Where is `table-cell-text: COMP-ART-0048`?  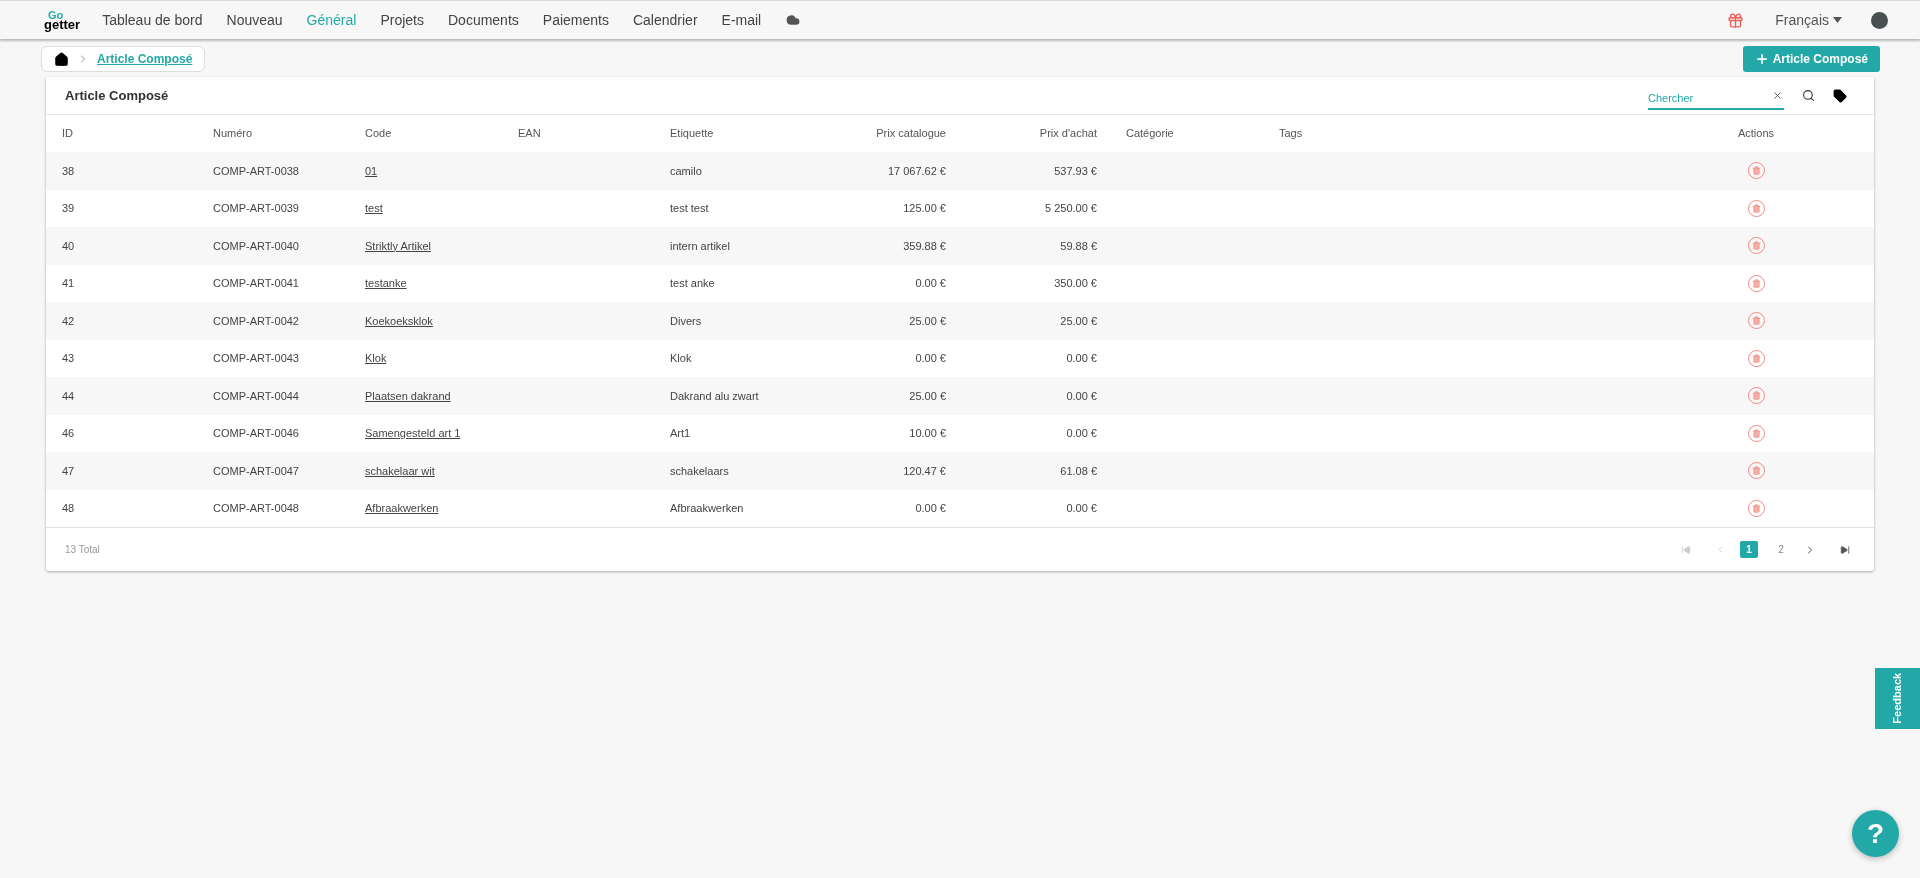
table-cell-text: COMP-ART-0048 is located at coordinates (256, 508).